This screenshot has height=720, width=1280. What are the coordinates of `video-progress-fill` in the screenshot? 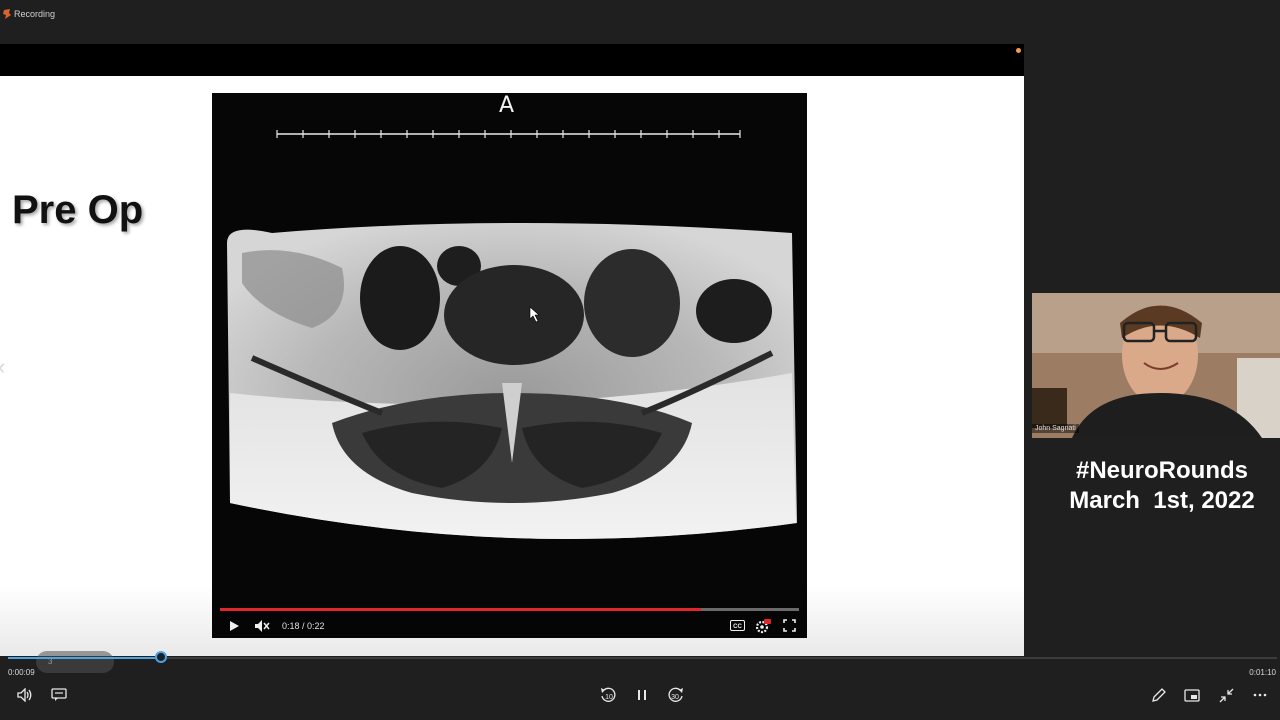 It's located at (460, 609).